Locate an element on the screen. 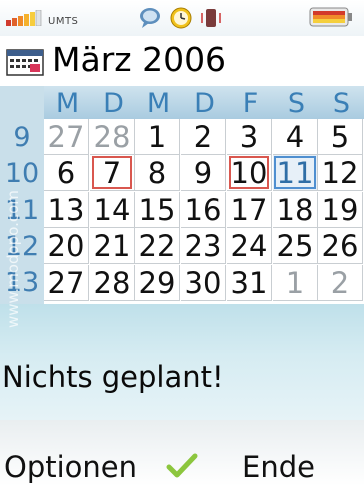 The image size is (364, 486). checkmark-icon is located at coordinates (182, 466).